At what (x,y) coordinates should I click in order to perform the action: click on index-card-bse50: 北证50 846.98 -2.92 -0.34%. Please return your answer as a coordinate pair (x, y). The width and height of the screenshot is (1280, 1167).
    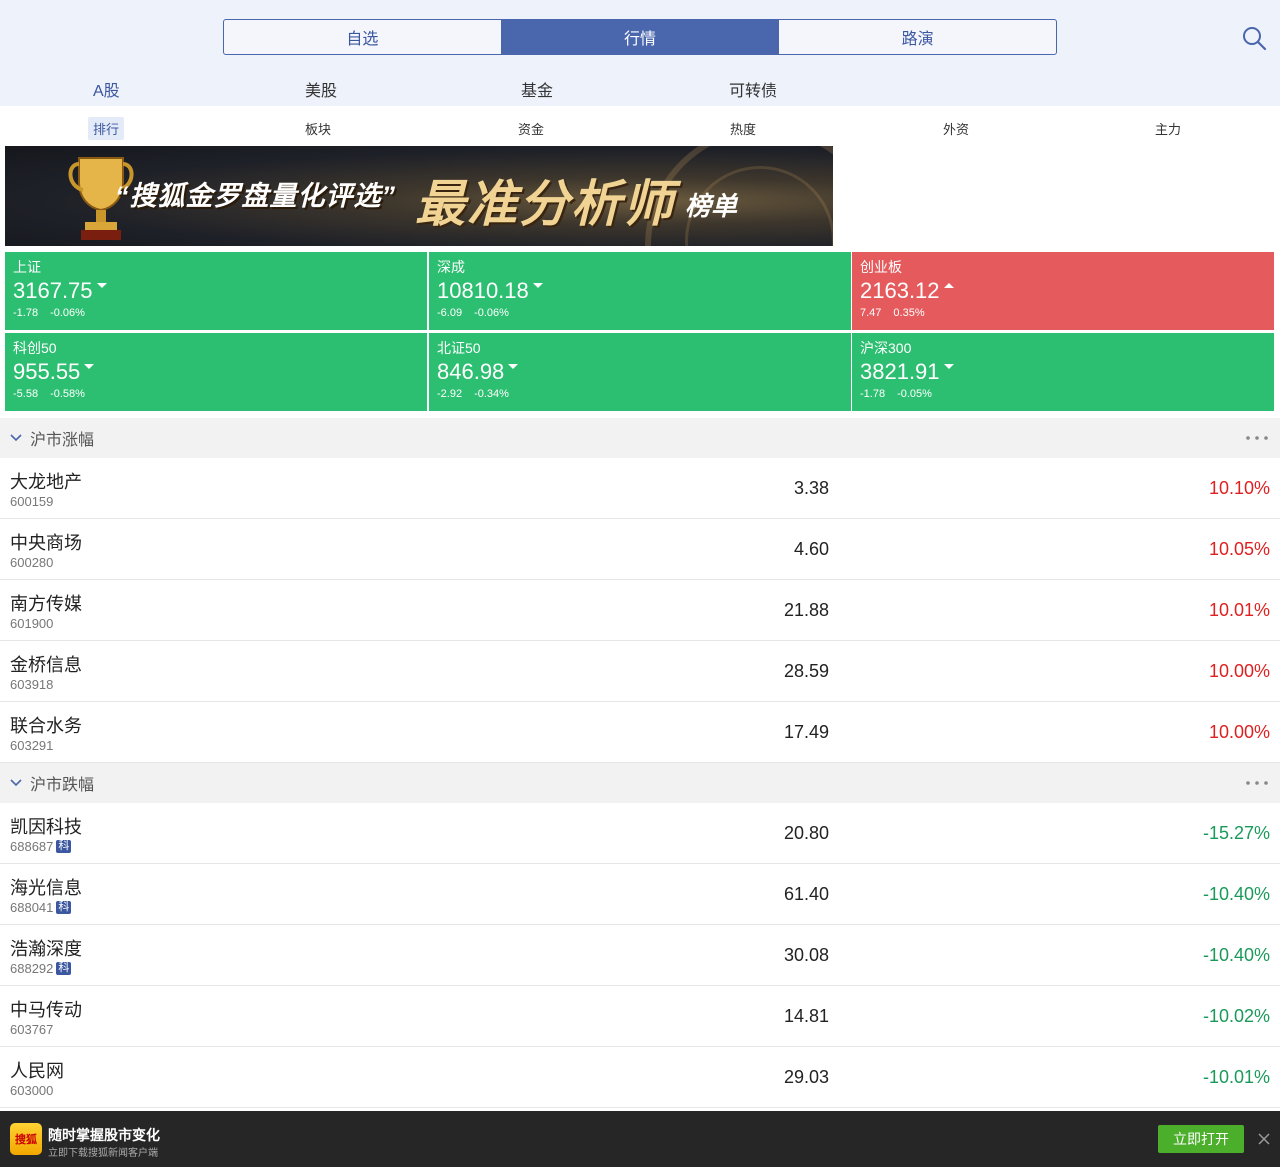
    Looking at the image, I should click on (640, 372).